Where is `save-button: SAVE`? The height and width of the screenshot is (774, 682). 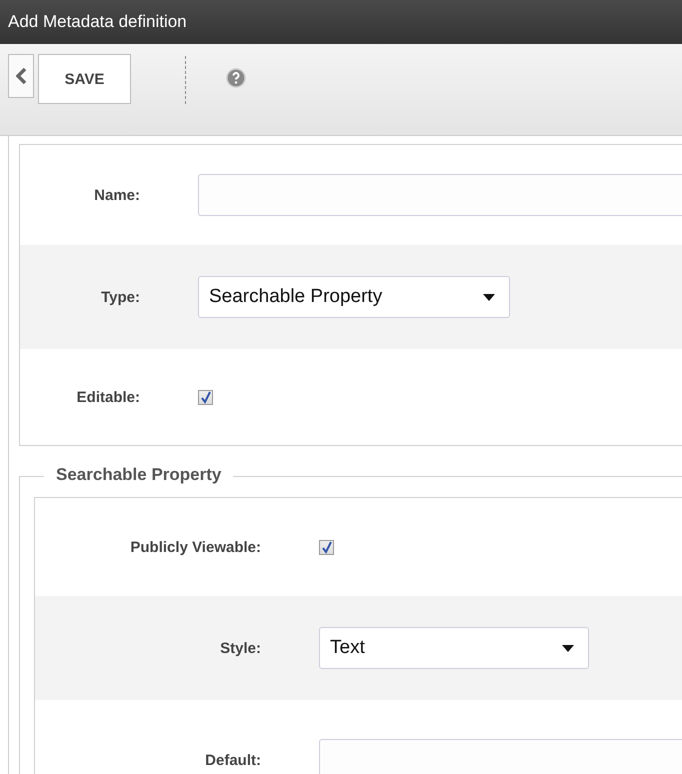
save-button: SAVE is located at coordinates (84, 79).